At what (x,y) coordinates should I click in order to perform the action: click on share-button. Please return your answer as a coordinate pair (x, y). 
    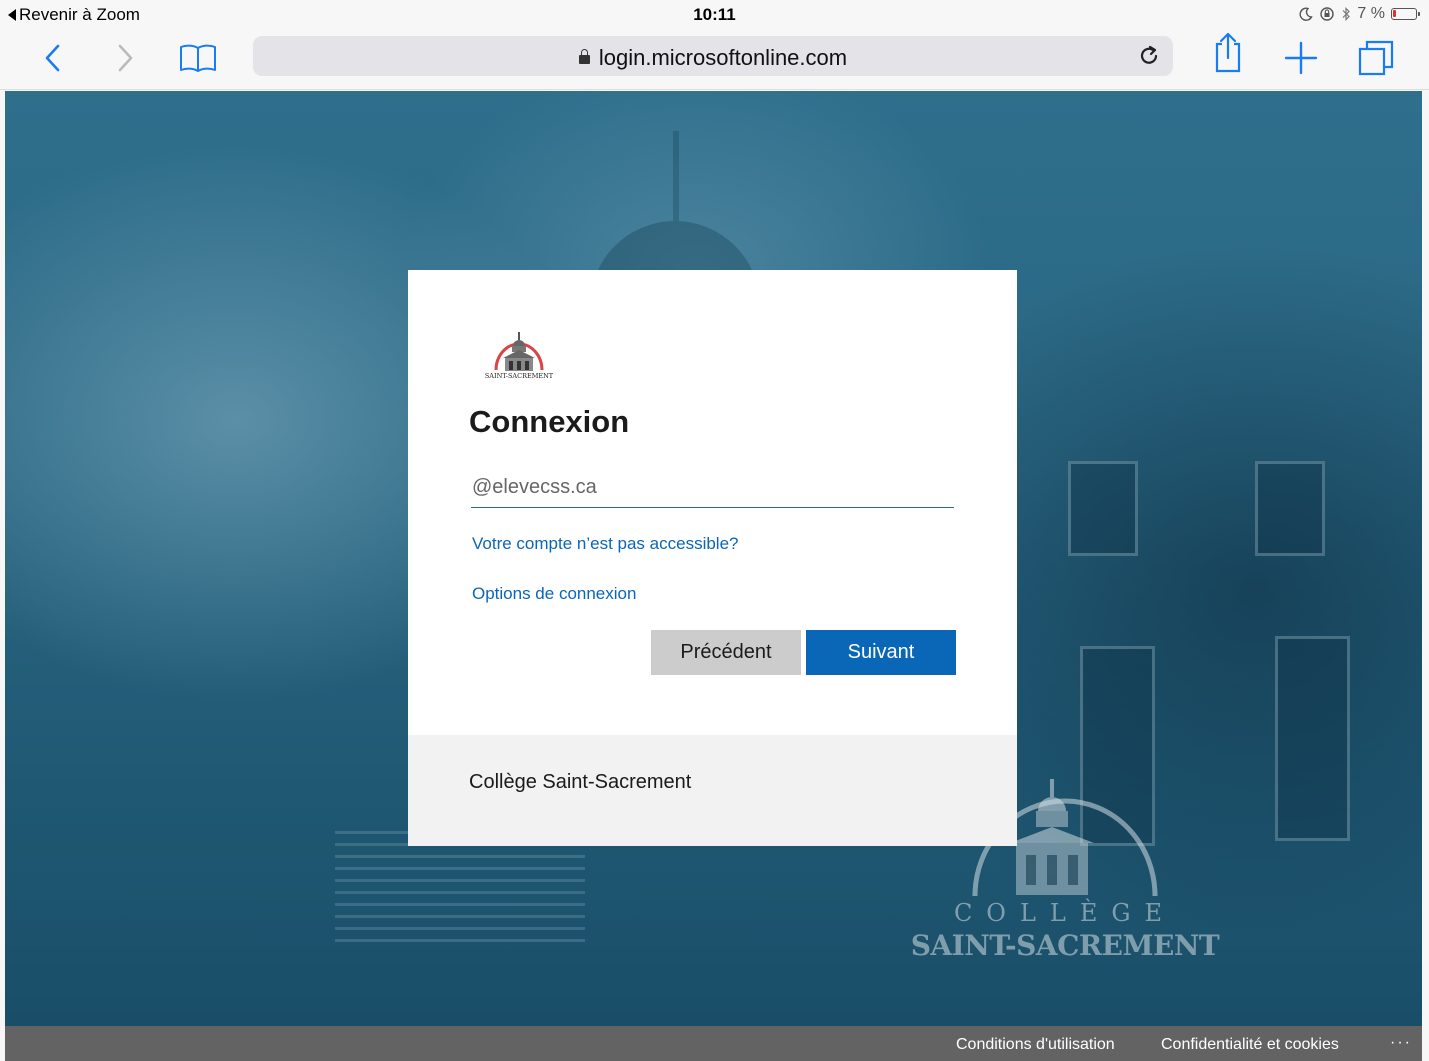
    Looking at the image, I should click on (1228, 52).